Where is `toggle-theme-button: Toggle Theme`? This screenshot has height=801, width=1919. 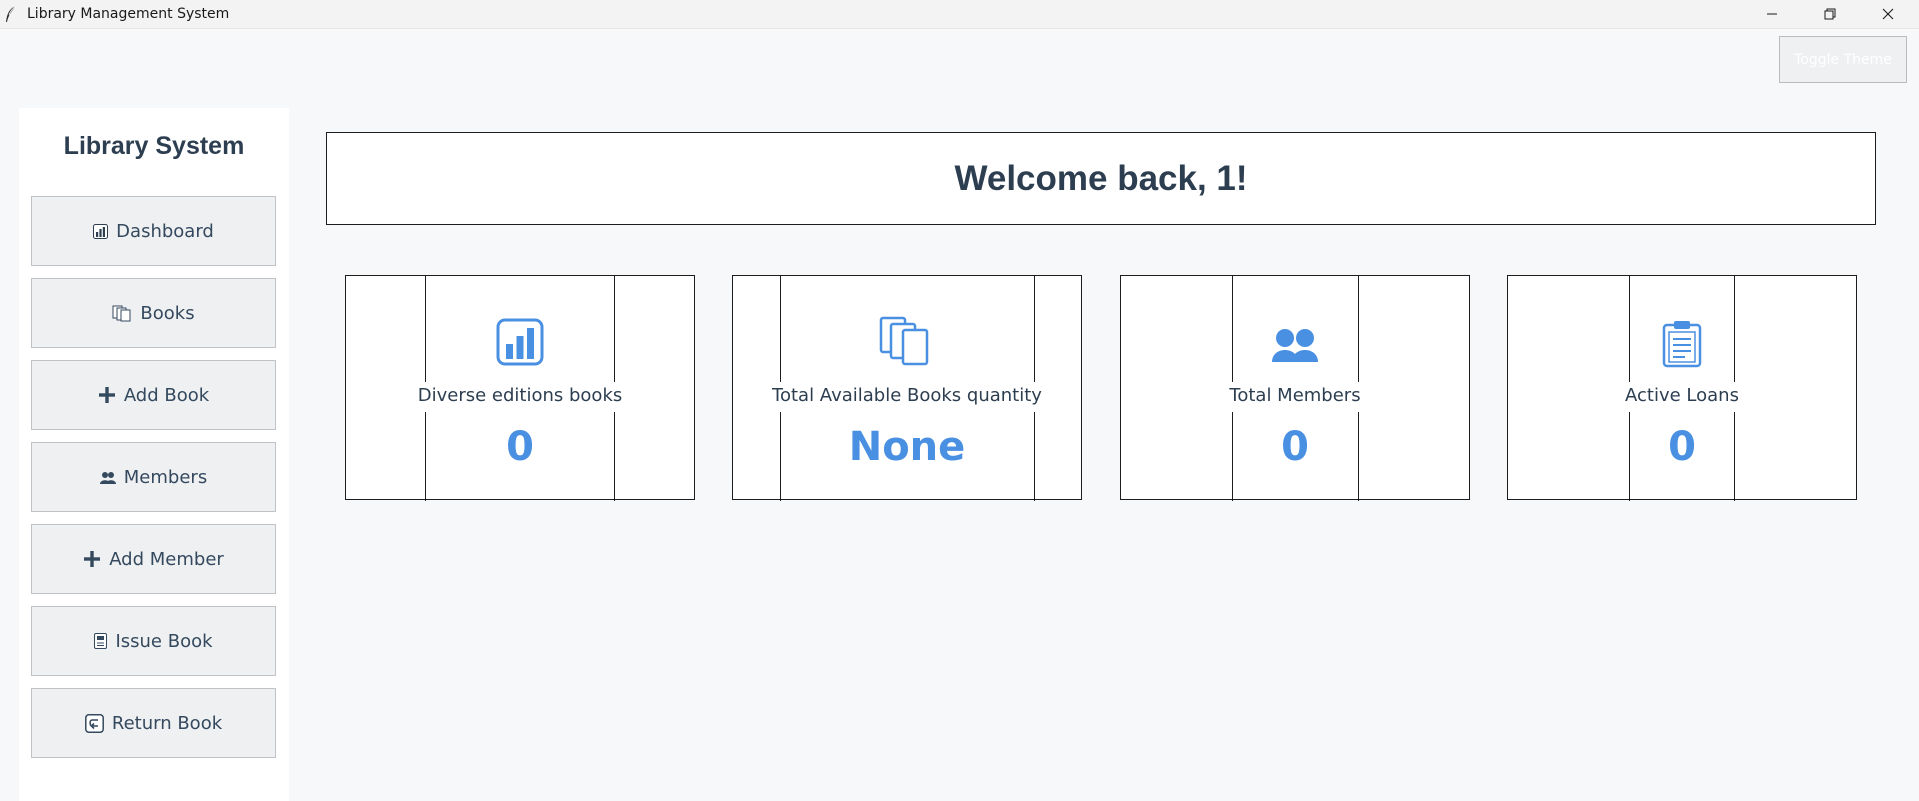
toggle-theme-button: Toggle Theme is located at coordinates (1843, 59).